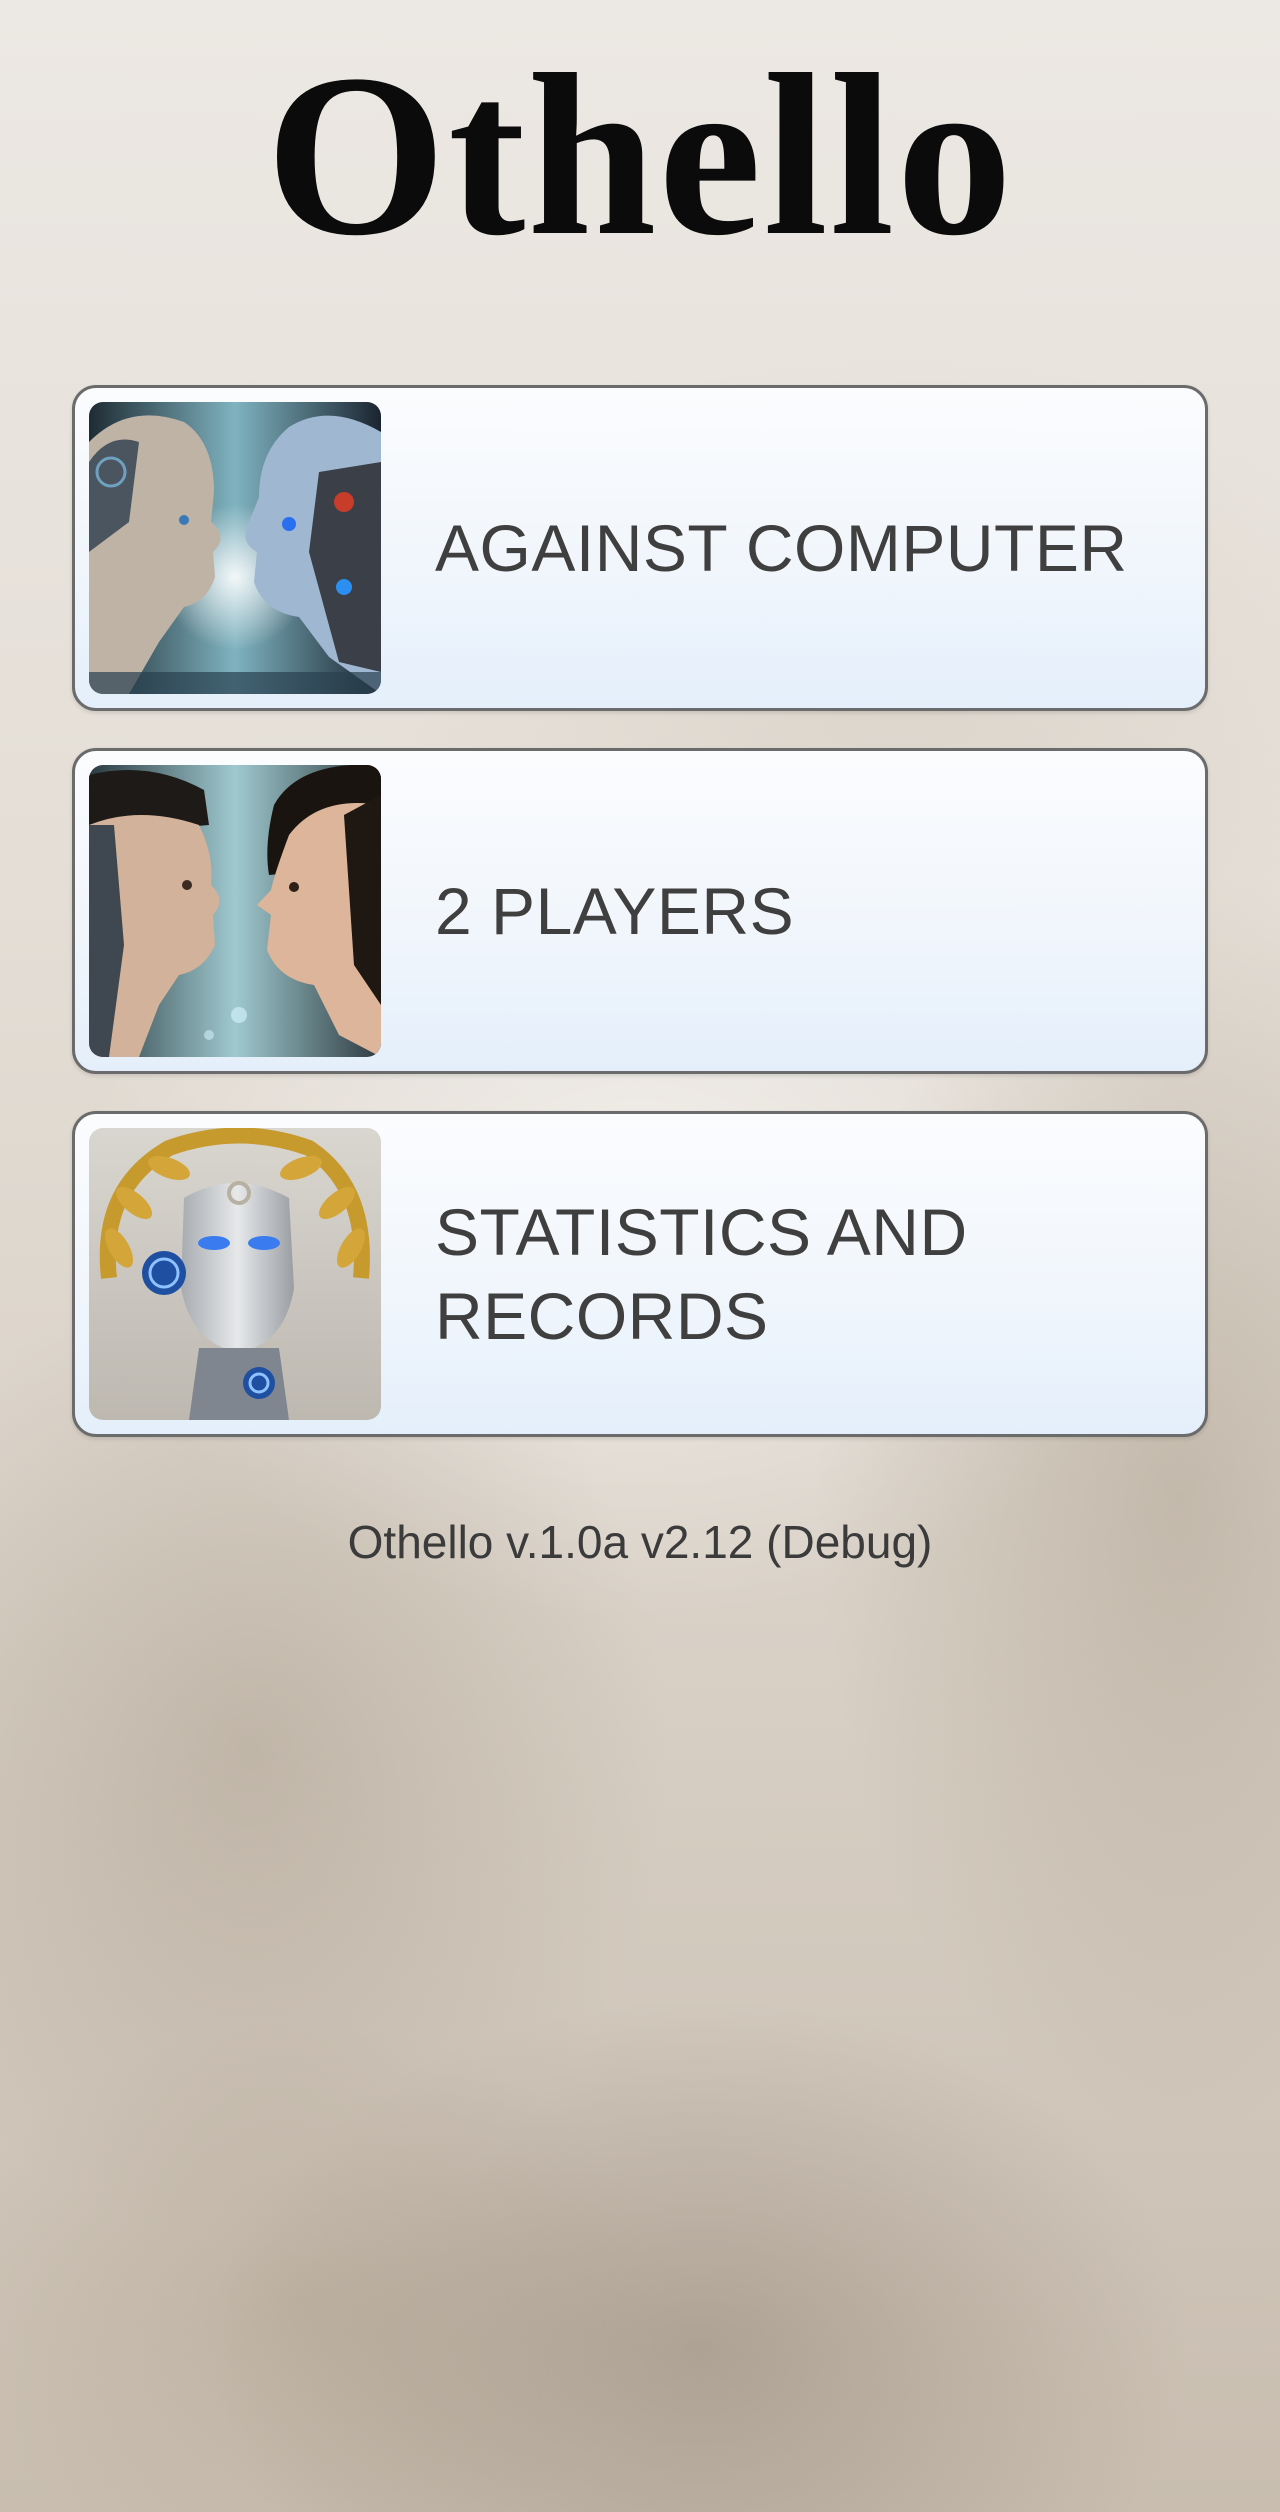 The height and width of the screenshot is (2512, 1280). I want to click on statistics-button: STATISTICS AND RECORDS, so click(640, 1274).